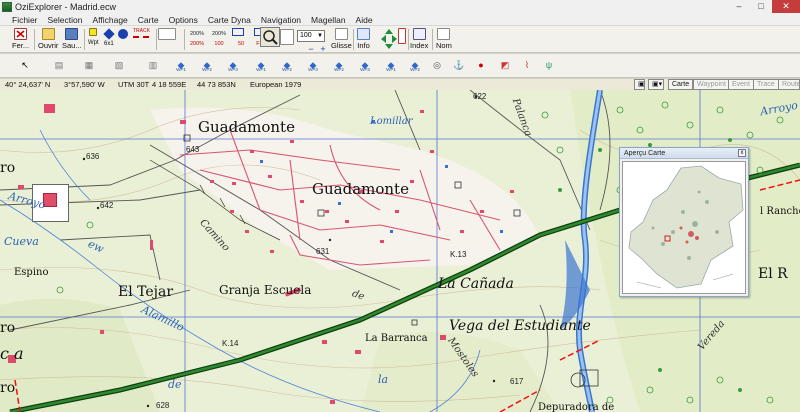 This screenshot has width=800, height=412. I want to click on overview-map-thumbnail, so click(684, 227).